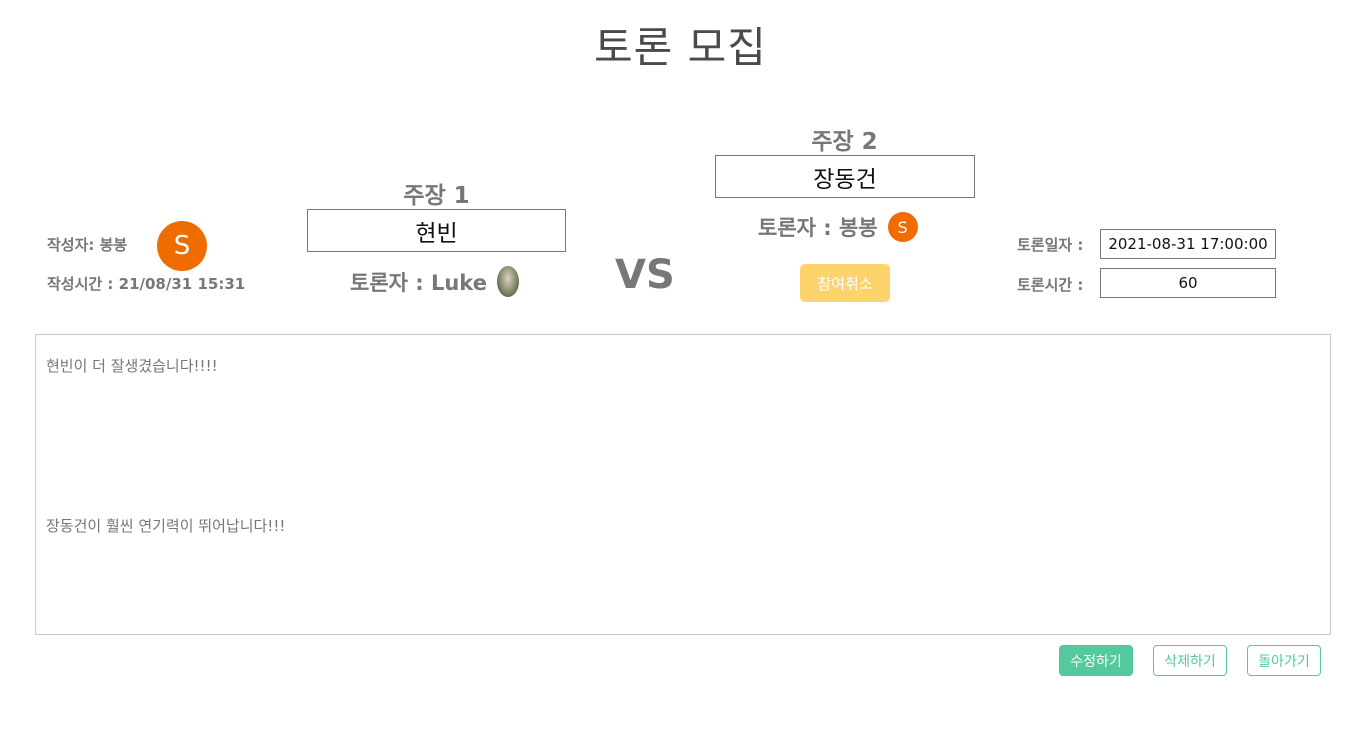 The height and width of the screenshot is (733, 1361). Describe the element at coordinates (436, 230) in the screenshot. I see `claim1-value: 현빈` at that location.